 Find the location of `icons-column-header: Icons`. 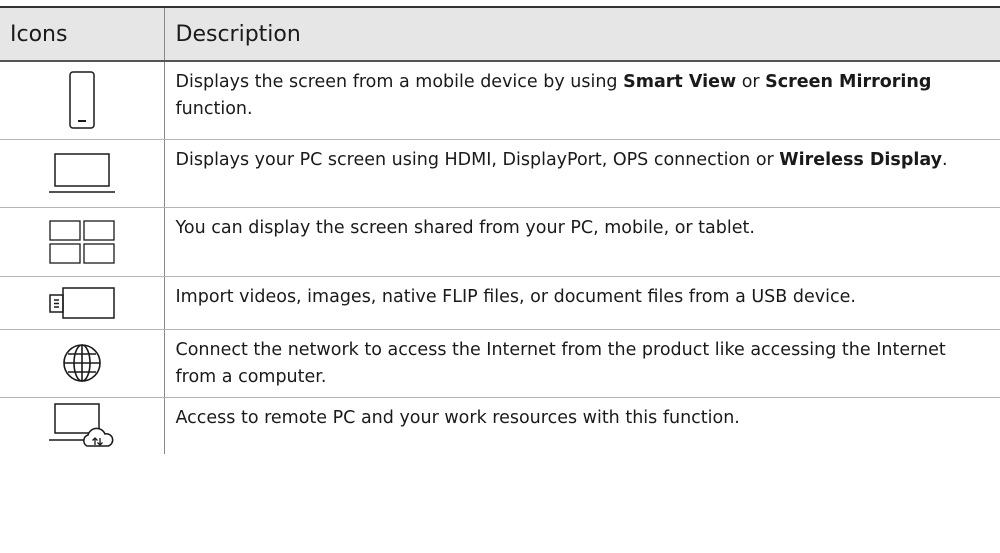

icons-column-header: Icons is located at coordinates (82, 34).